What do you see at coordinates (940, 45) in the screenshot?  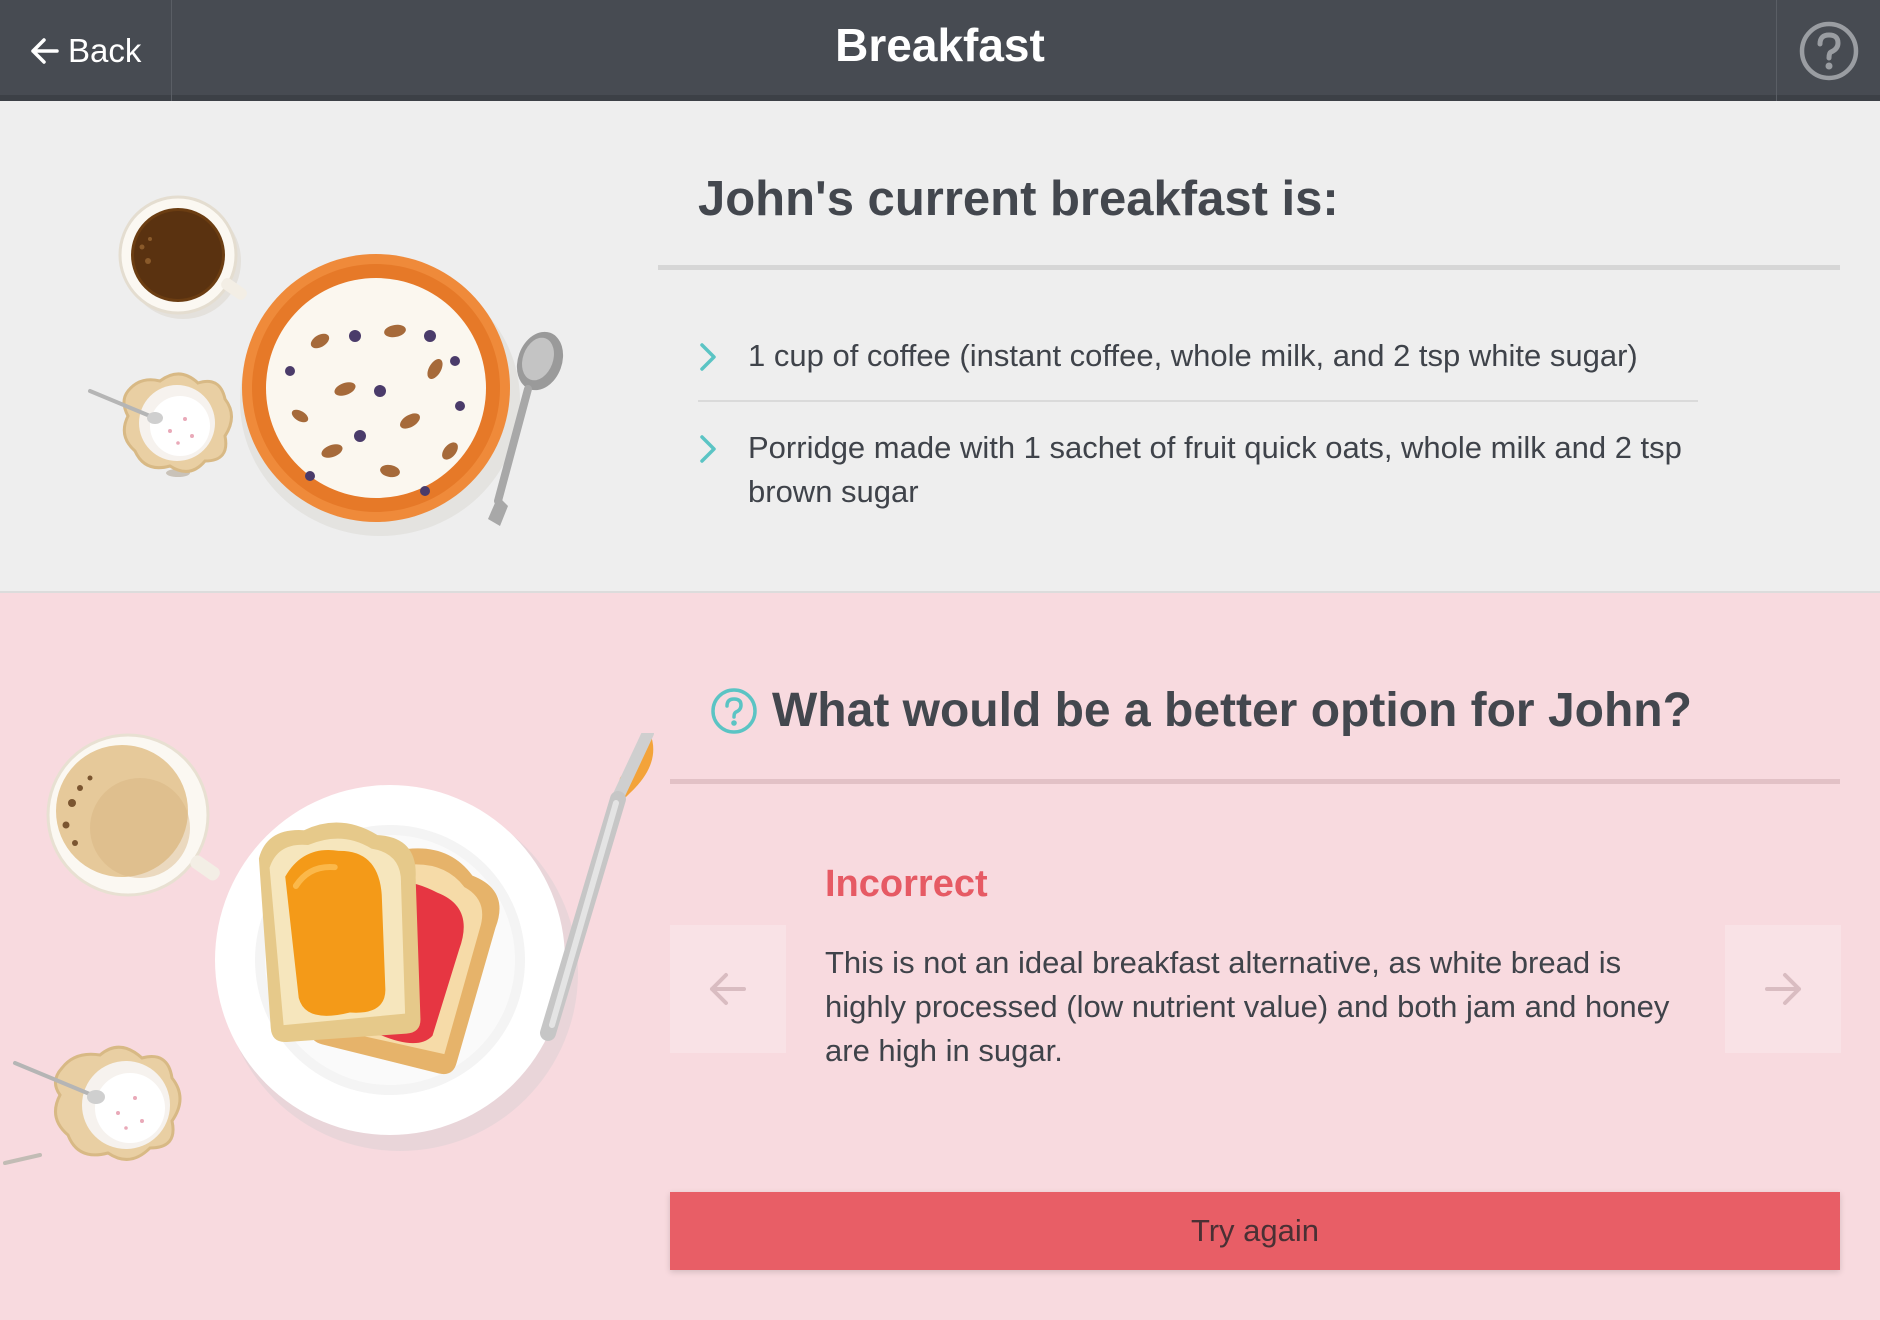 I see `page-title: Breakfast` at bounding box center [940, 45].